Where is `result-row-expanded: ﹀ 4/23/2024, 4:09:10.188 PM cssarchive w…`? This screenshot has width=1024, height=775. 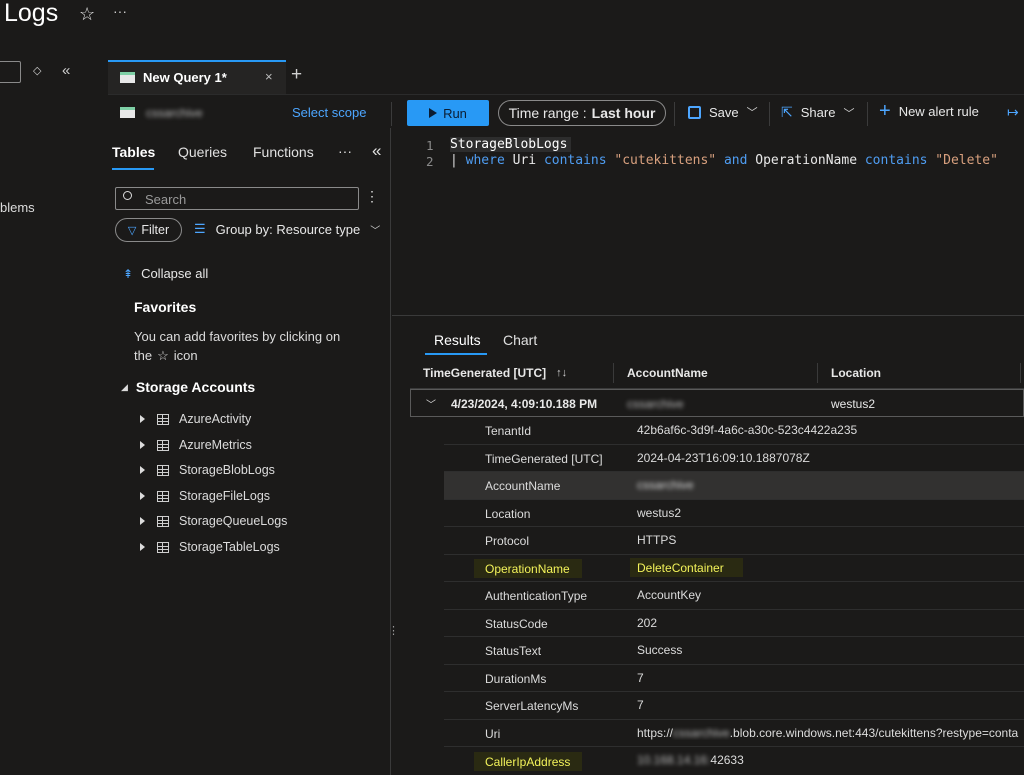 result-row-expanded: ﹀ 4/23/2024, 4:09:10.188 PM cssarchive w… is located at coordinates (717, 403).